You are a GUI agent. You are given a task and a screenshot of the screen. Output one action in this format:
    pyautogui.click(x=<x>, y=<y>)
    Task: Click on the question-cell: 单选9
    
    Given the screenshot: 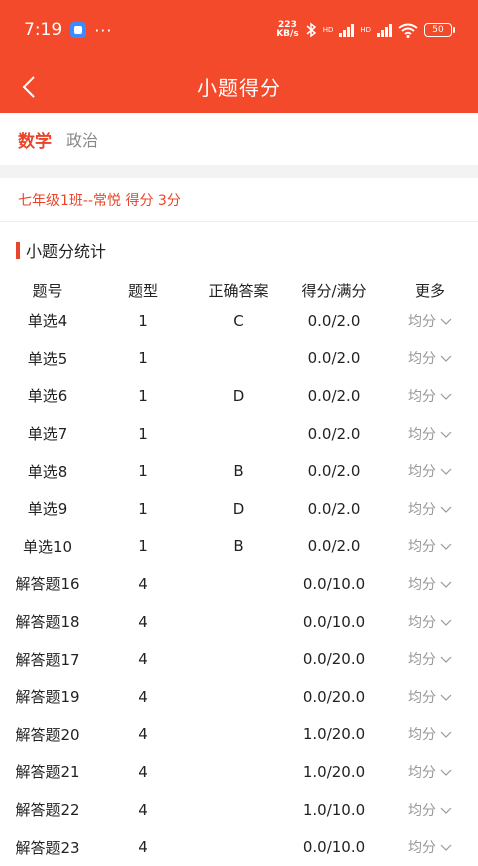 What is the action you would take?
    pyautogui.click(x=47, y=509)
    